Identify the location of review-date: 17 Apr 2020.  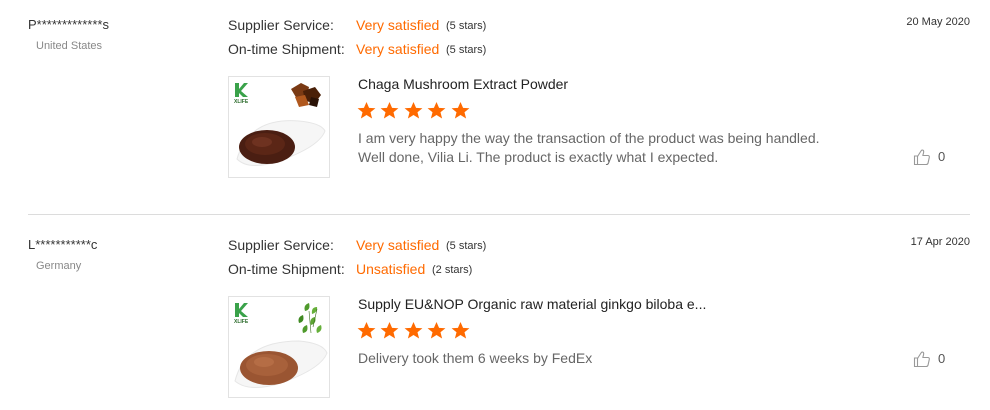
(940, 242).